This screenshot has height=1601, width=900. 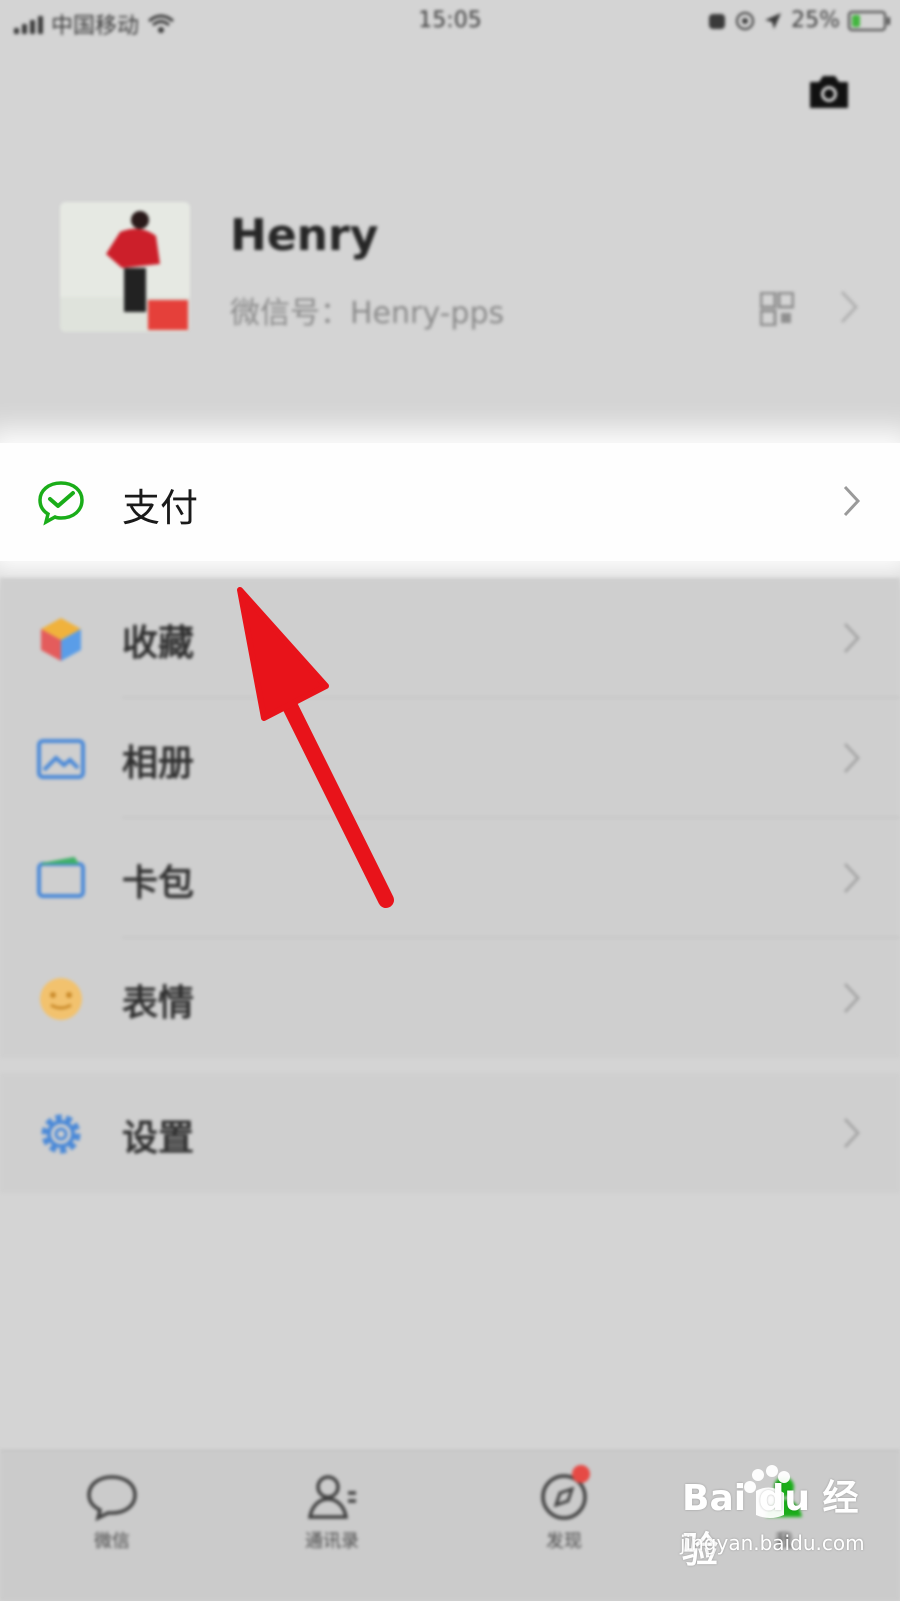 I want to click on menu-item-label: 表情, so click(x=158, y=1003).